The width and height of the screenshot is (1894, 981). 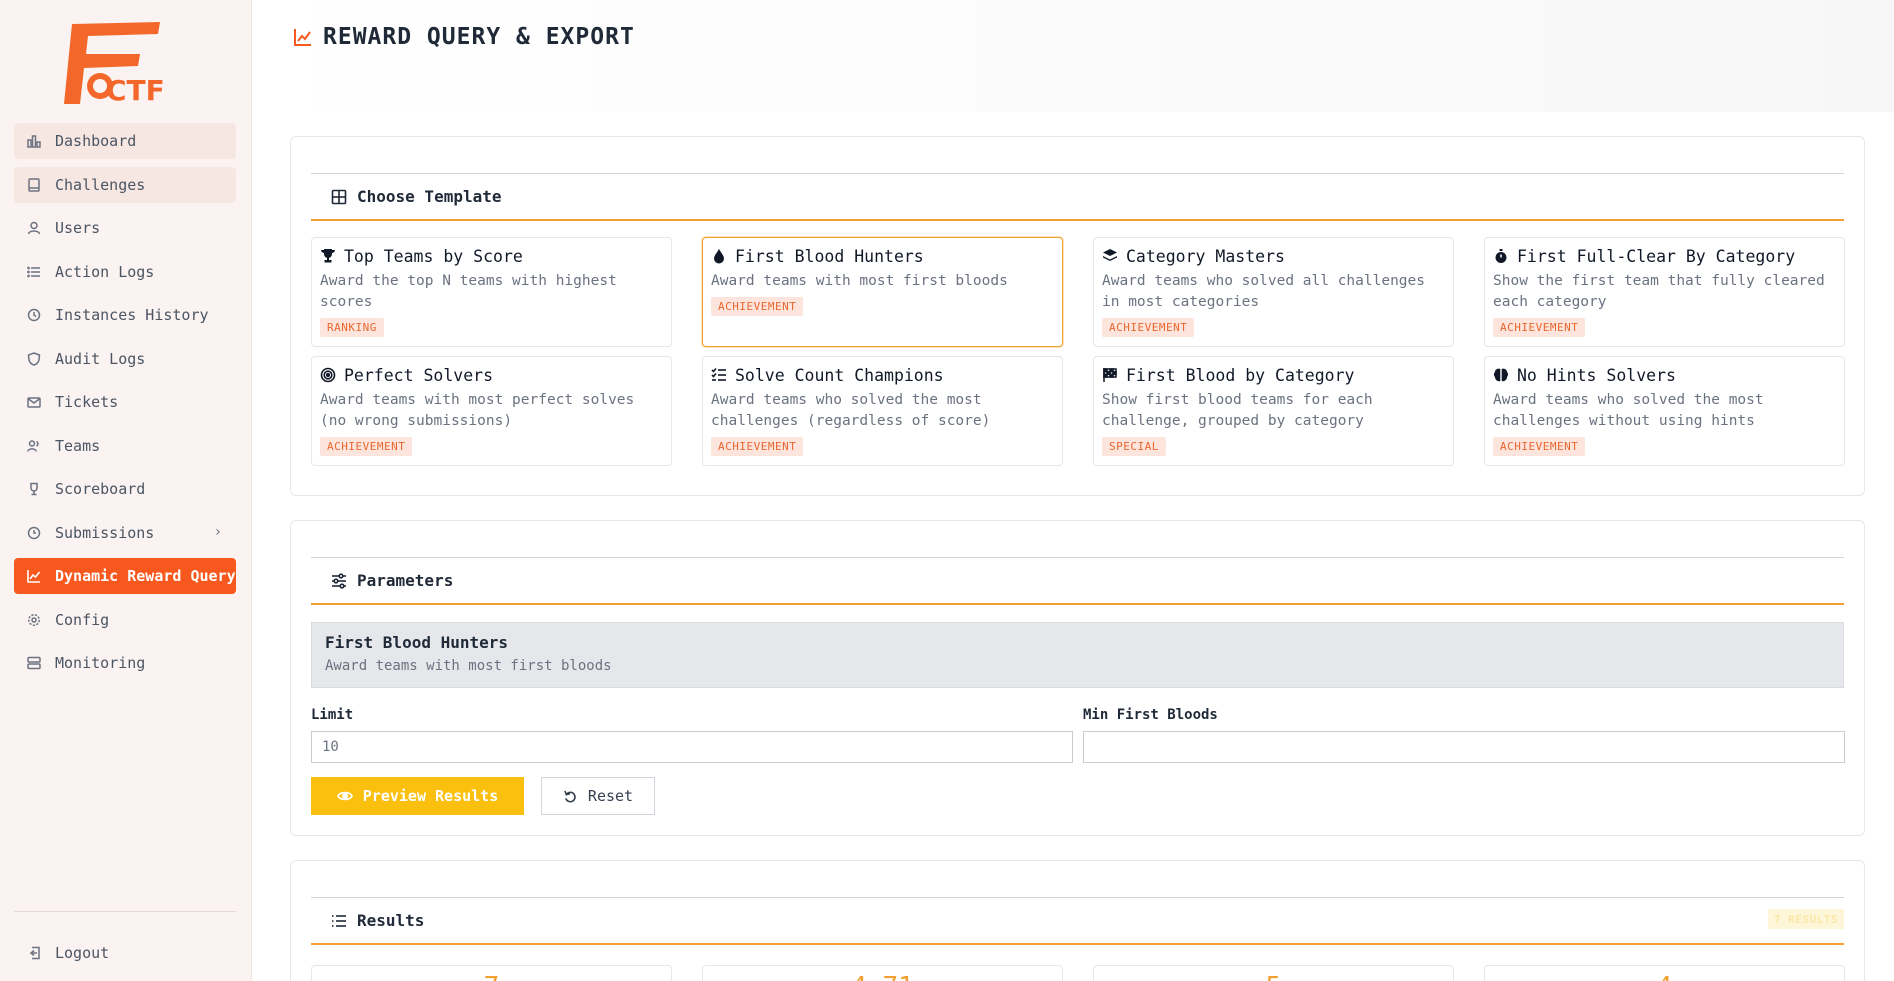 I want to click on sidebar-item-label: Challenges, so click(x=100, y=184).